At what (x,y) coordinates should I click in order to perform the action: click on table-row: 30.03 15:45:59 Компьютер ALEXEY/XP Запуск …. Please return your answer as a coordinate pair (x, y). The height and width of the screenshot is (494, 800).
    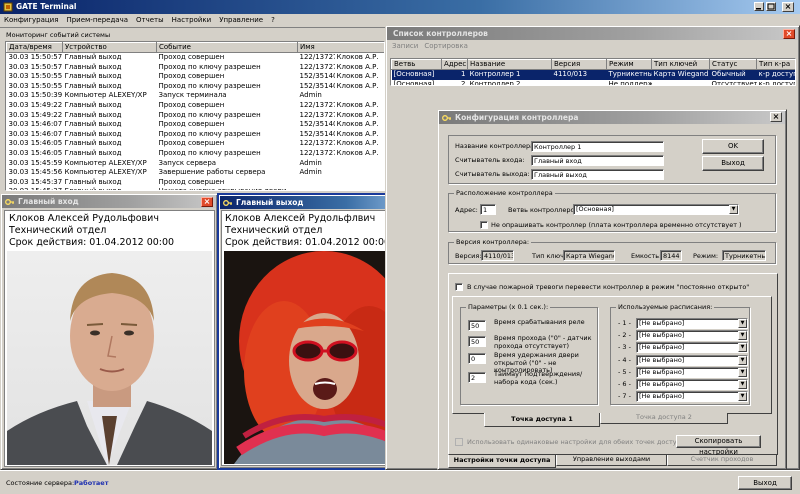
    Looking at the image, I should click on (196, 163).